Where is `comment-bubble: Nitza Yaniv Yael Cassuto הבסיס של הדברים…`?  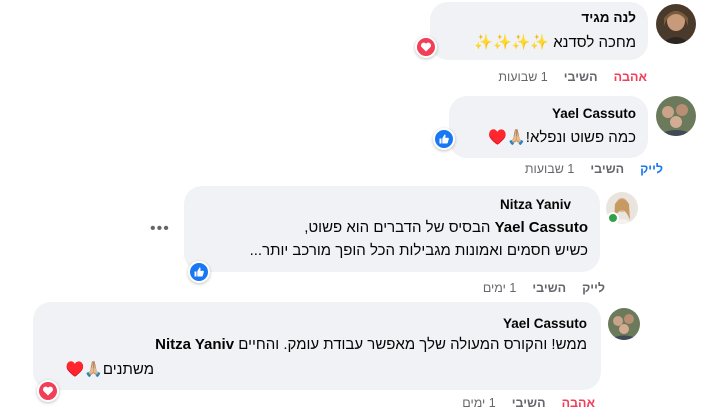
comment-bubble: Nitza Yaniv Yael Cassuto הבסיס של הדברים… is located at coordinates (392, 229).